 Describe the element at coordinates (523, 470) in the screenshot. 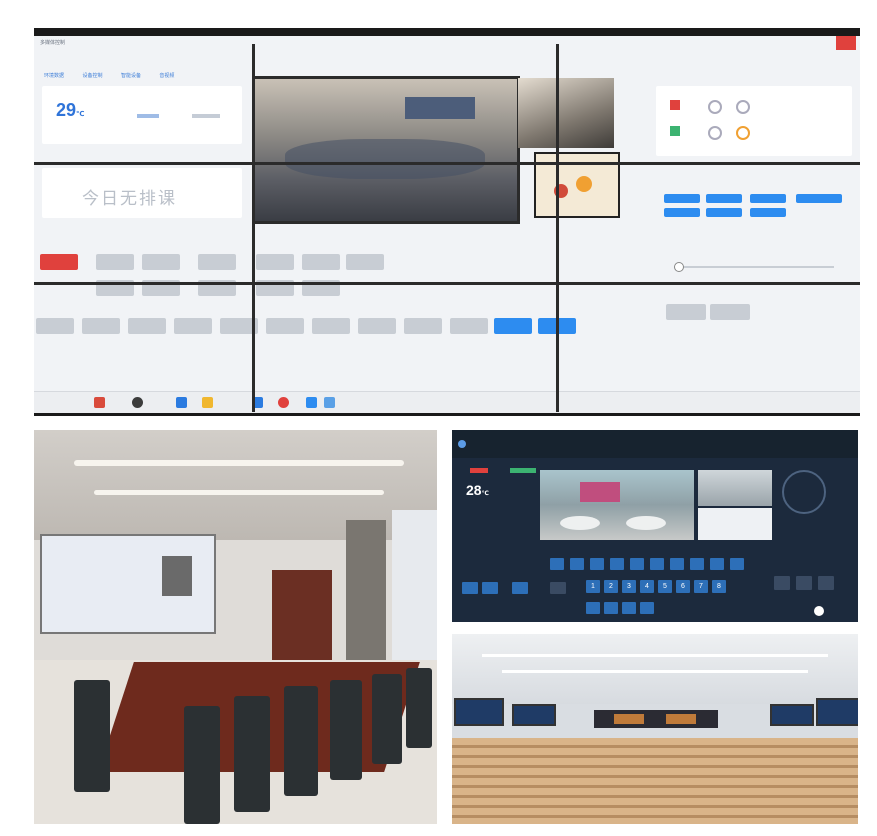

I see `start-button` at that location.